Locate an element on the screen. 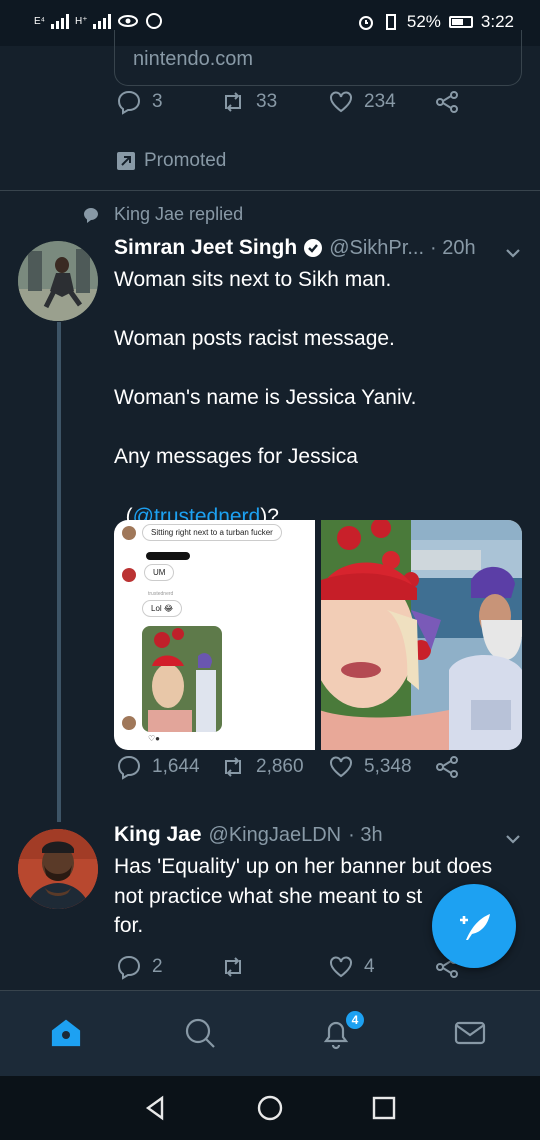  retweet-count: 33 is located at coordinates (267, 101).